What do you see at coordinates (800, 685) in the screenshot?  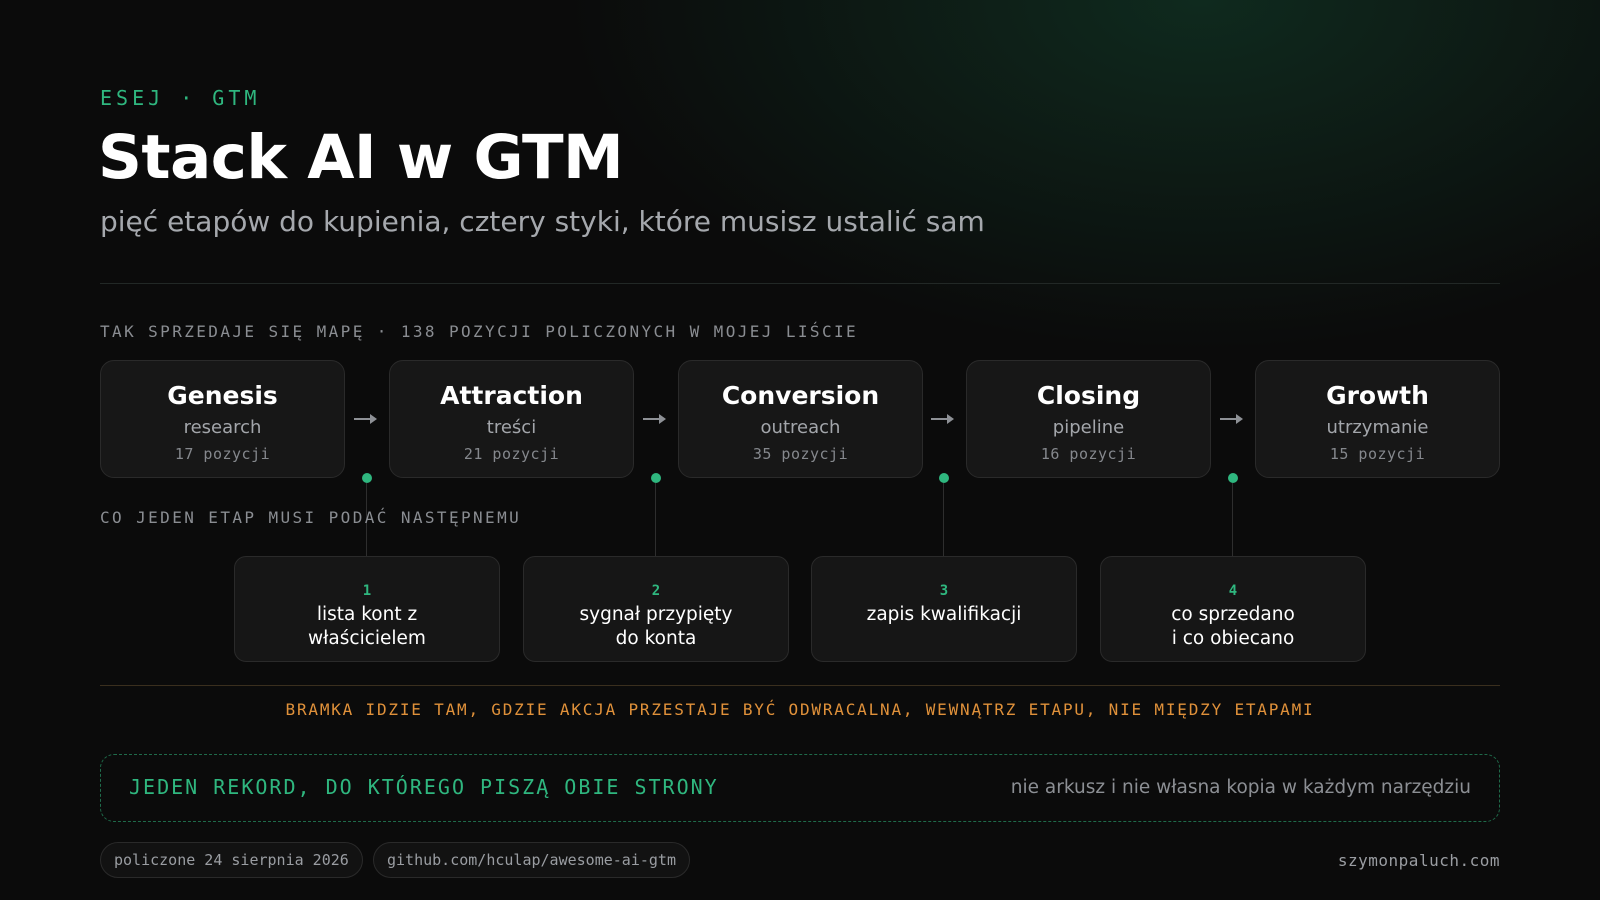 I see `divider-amber` at bounding box center [800, 685].